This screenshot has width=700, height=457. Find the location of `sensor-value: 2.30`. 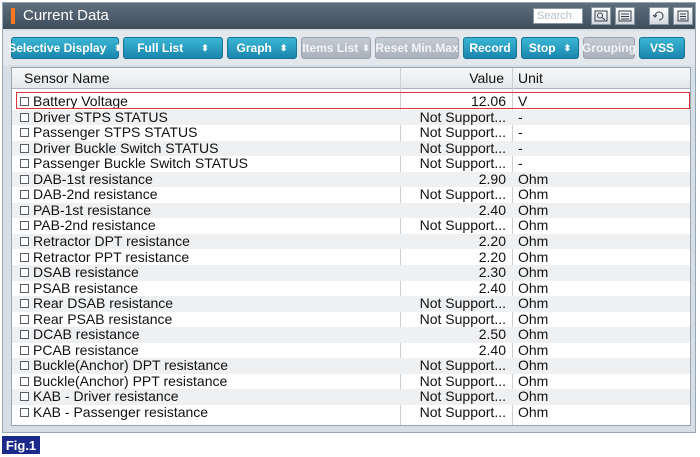

sensor-value: 2.30 is located at coordinates (492, 272).